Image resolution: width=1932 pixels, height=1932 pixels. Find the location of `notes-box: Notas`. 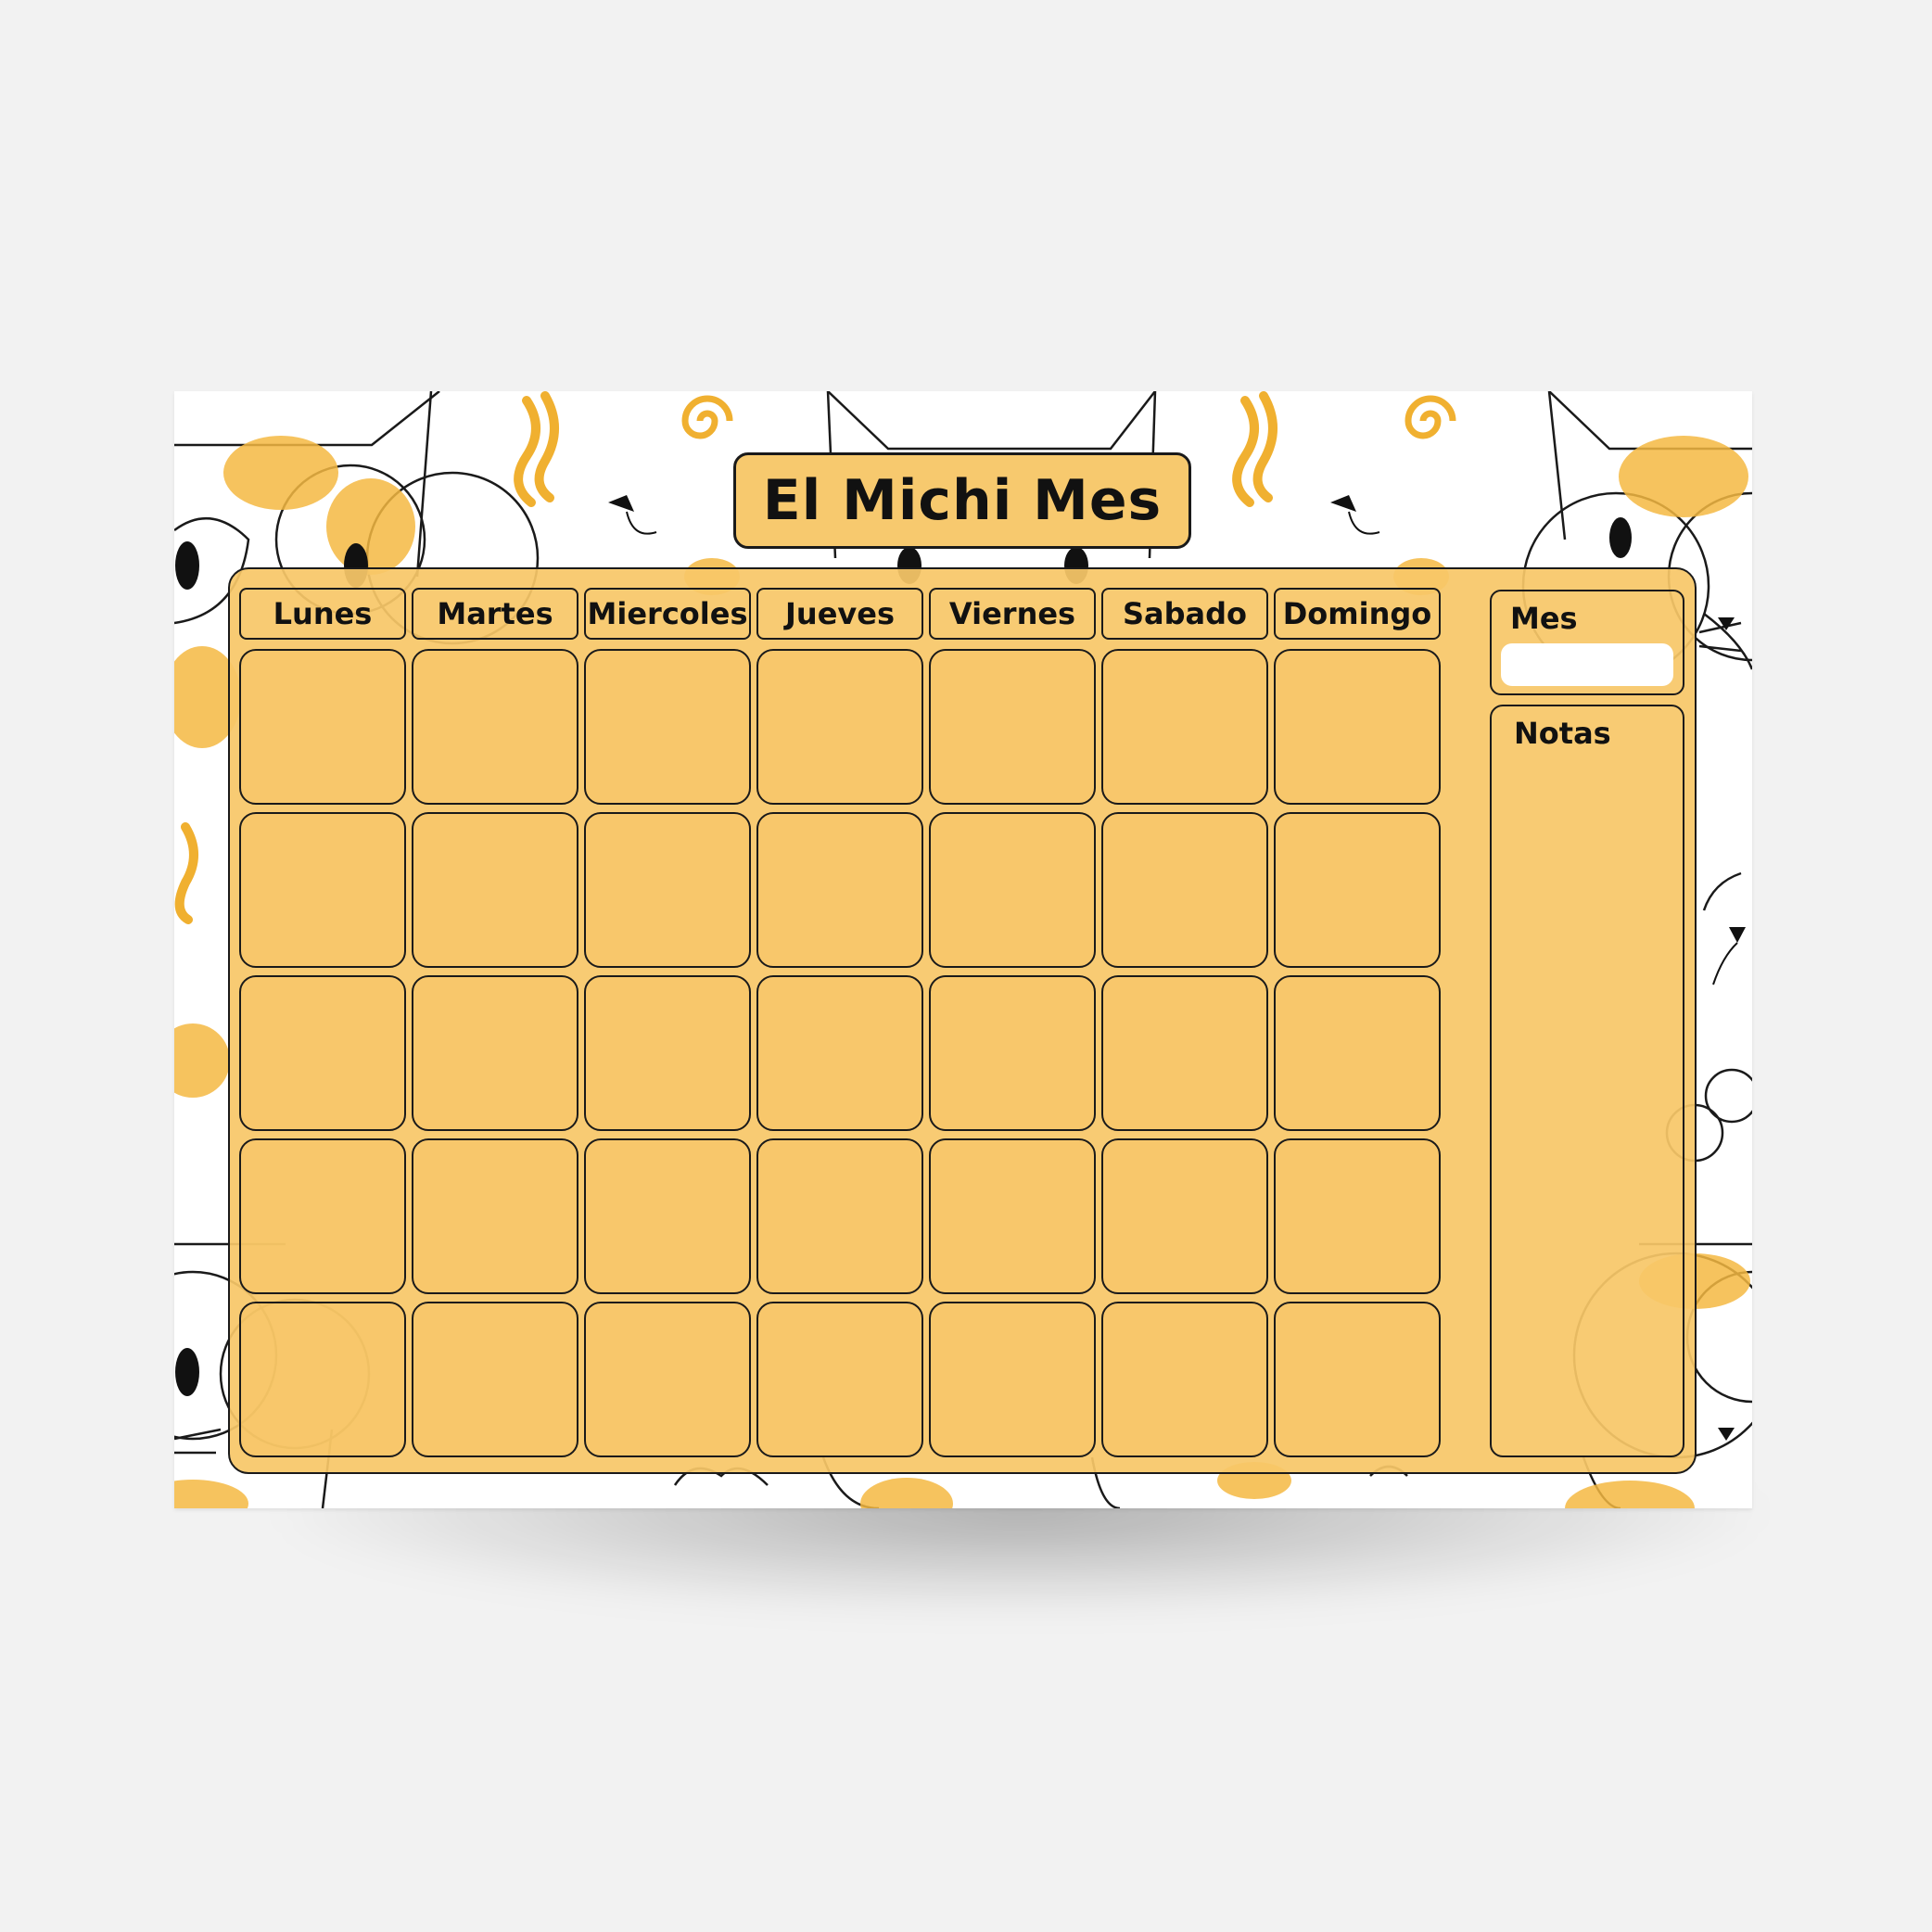

notes-box: Notas is located at coordinates (1587, 1081).